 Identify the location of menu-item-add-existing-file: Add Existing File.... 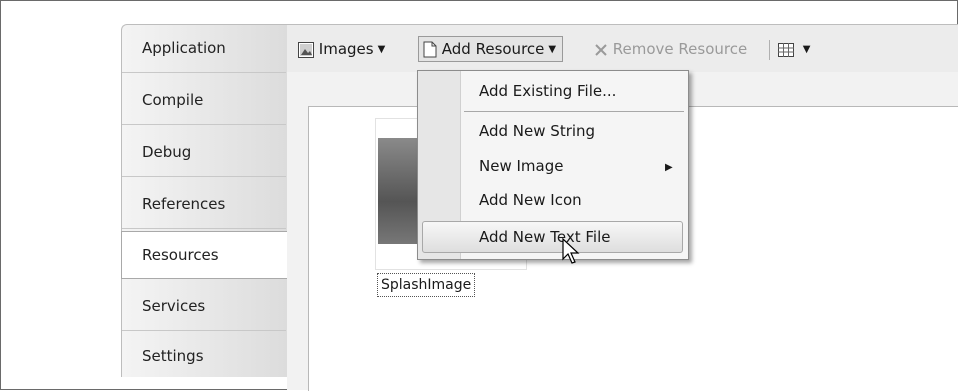
(547, 91).